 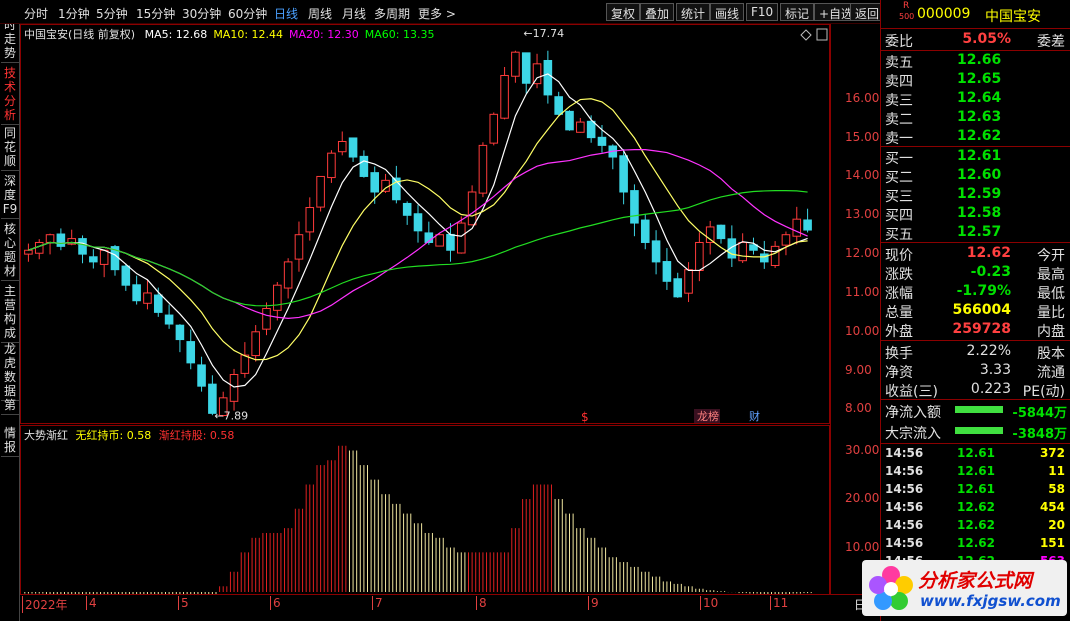 What do you see at coordinates (906, 6) in the screenshot?
I see `r-mark: R` at bounding box center [906, 6].